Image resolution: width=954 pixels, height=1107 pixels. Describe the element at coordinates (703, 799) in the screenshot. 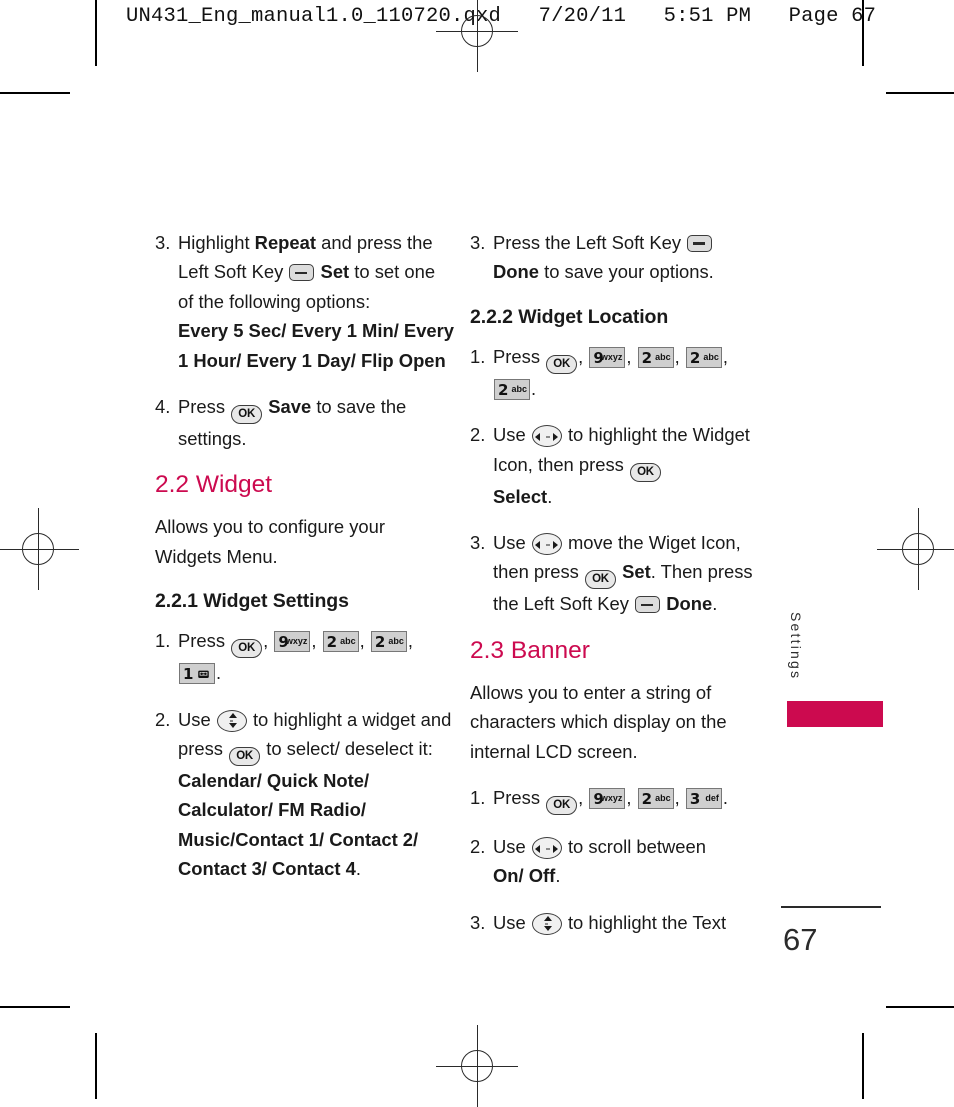

I see `keypad-key-3-icon: 3 def` at that location.